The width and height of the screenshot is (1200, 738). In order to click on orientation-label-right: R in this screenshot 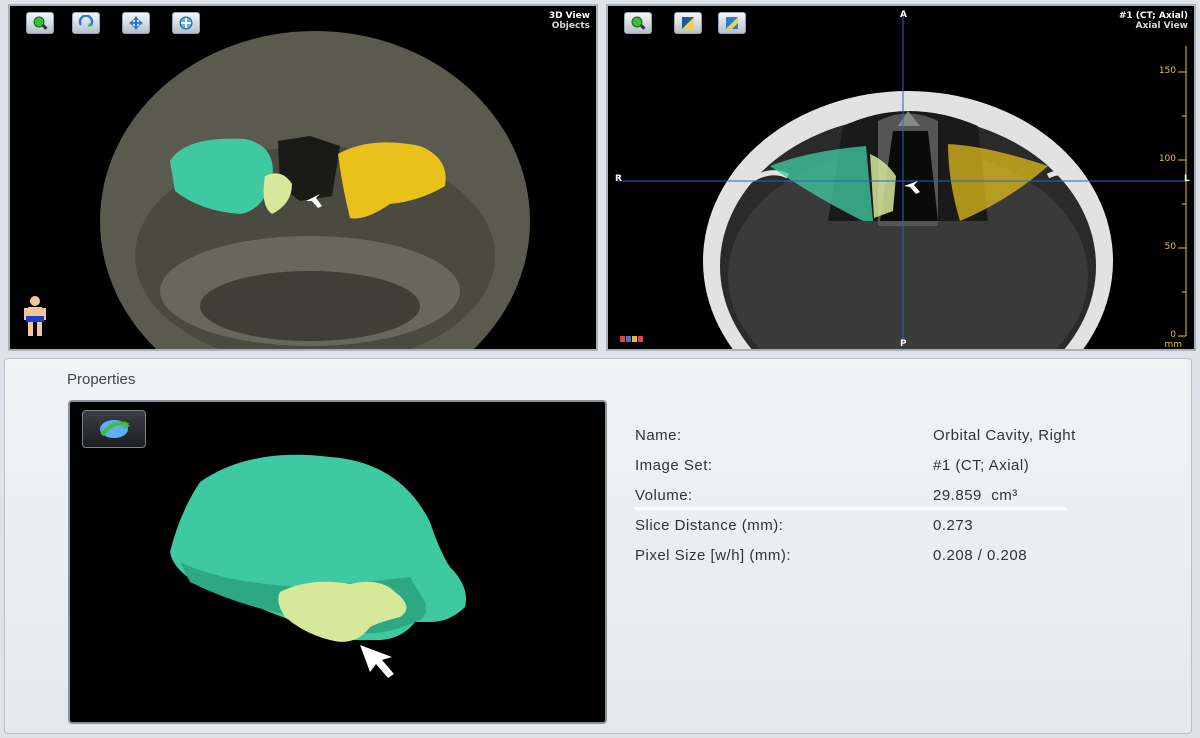, I will do `click(618, 179)`.